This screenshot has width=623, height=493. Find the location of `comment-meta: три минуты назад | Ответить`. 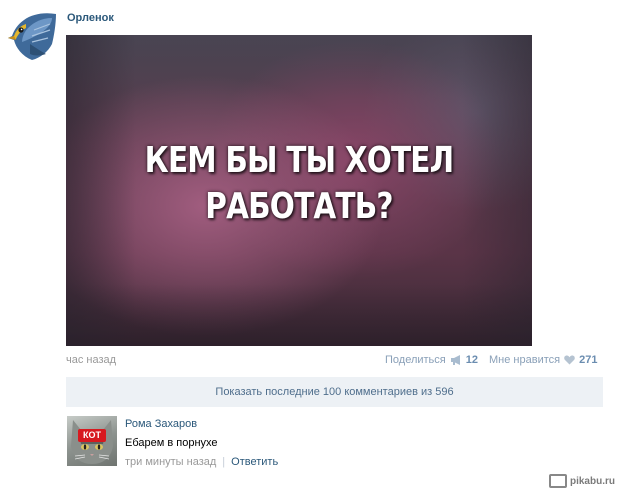

comment-meta: три минуты назад | Ответить is located at coordinates (201, 462).